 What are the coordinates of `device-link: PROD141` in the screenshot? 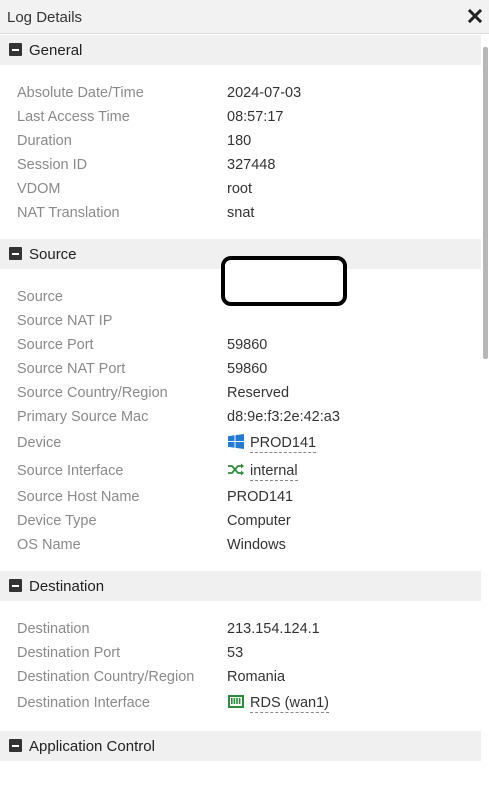 It's located at (283, 443).